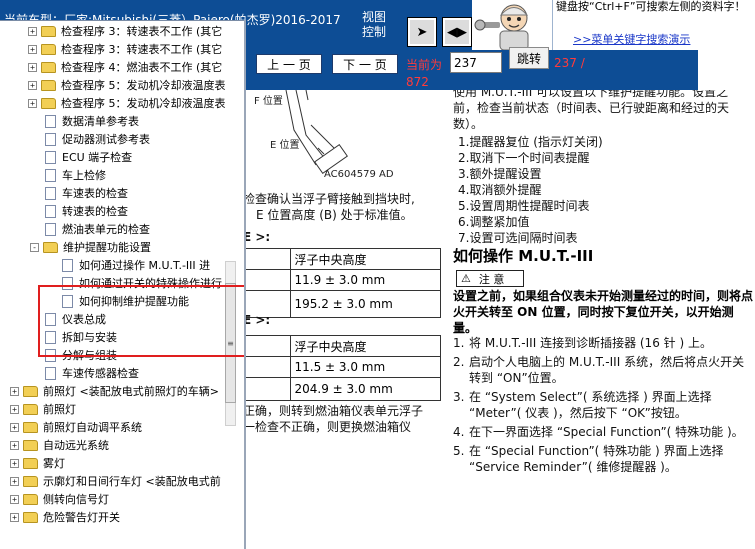 This screenshot has width=755, height=549. Describe the element at coordinates (92, 121) in the screenshot. I see `tree-item: 数据清单参考表` at that location.